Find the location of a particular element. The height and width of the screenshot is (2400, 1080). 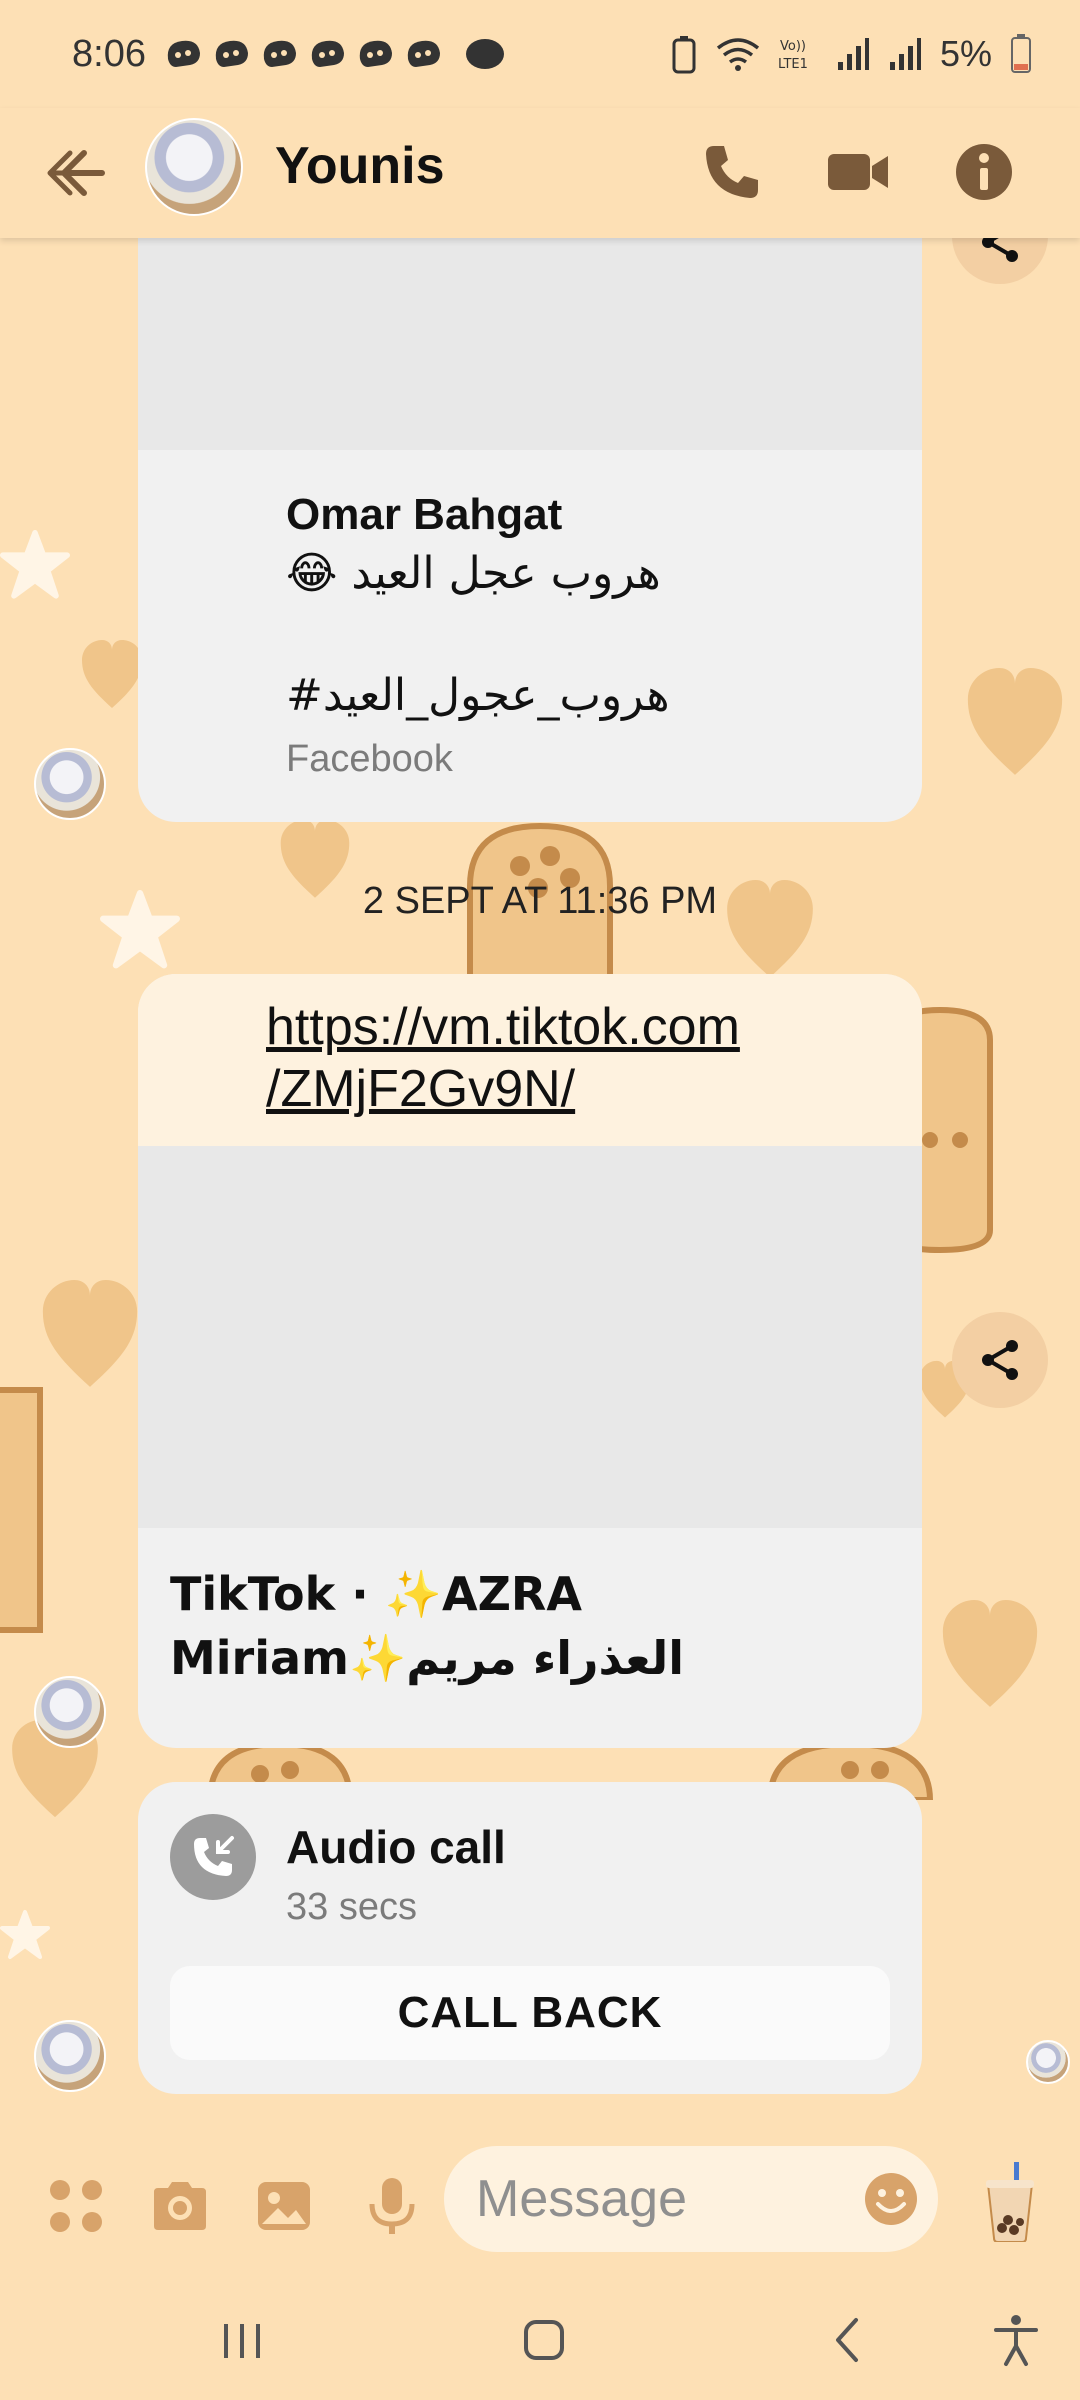

home-icon is located at coordinates (544, 2340).